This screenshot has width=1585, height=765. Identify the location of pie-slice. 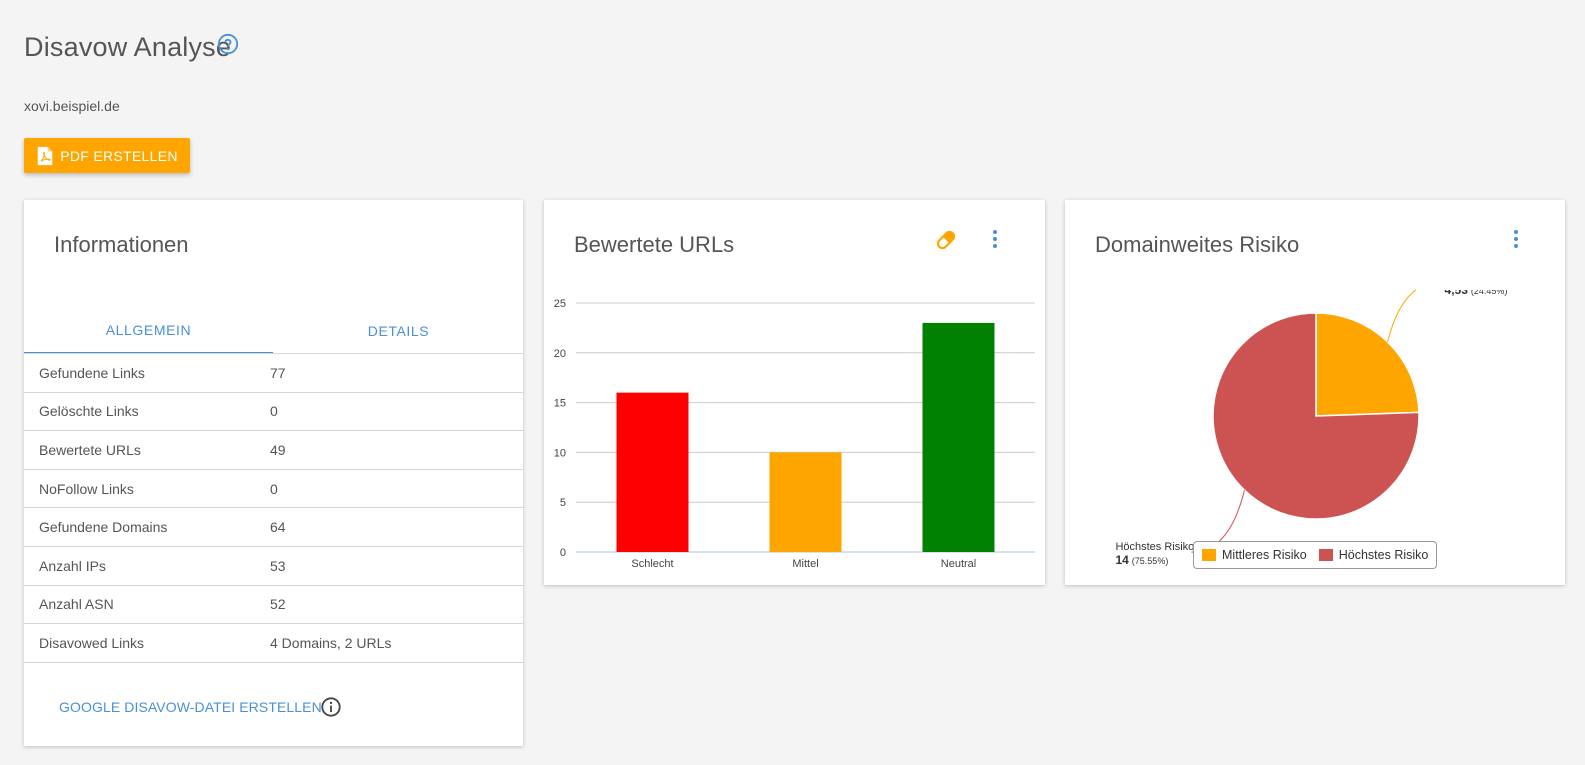
(1367, 364).